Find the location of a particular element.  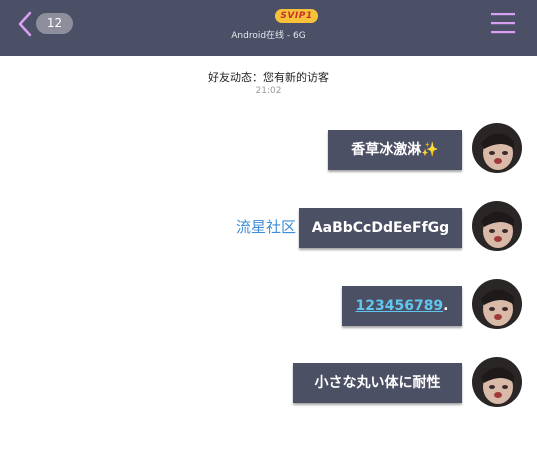

message-text: AaBbCcDdEeFfGg is located at coordinates (380, 228).